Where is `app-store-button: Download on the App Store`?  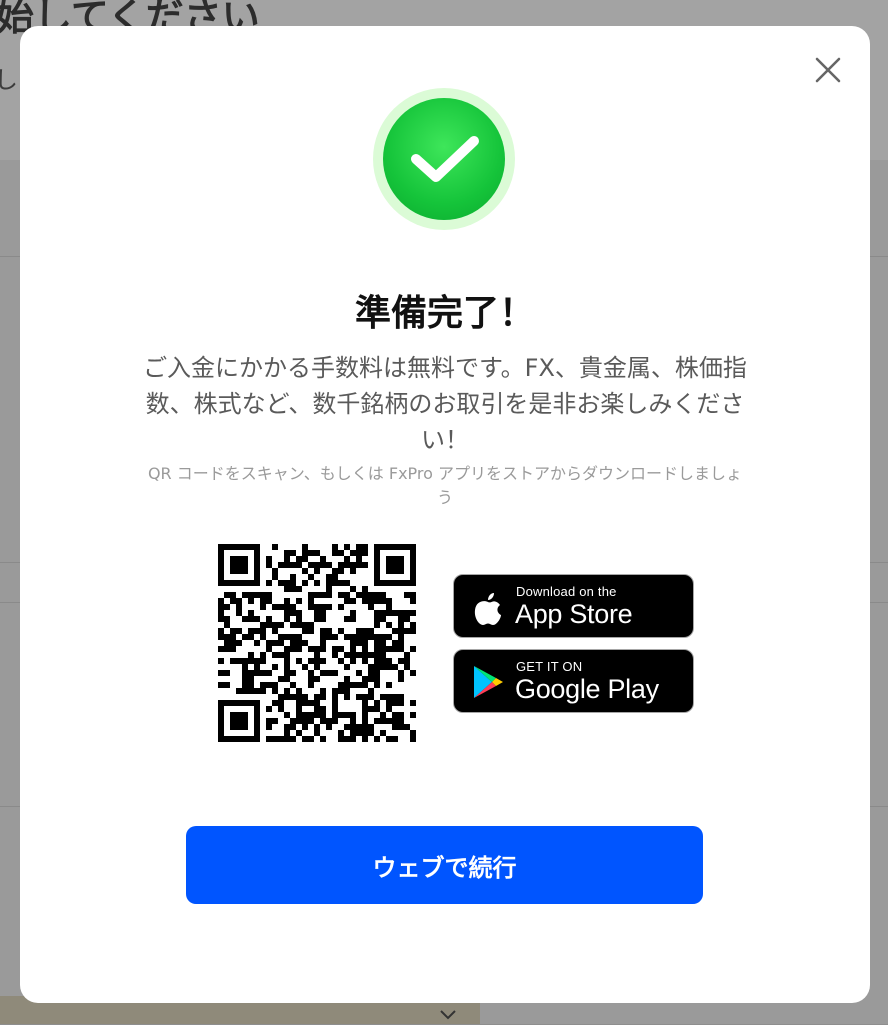
app-store-button: Download on the App Store is located at coordinates (573, 606).